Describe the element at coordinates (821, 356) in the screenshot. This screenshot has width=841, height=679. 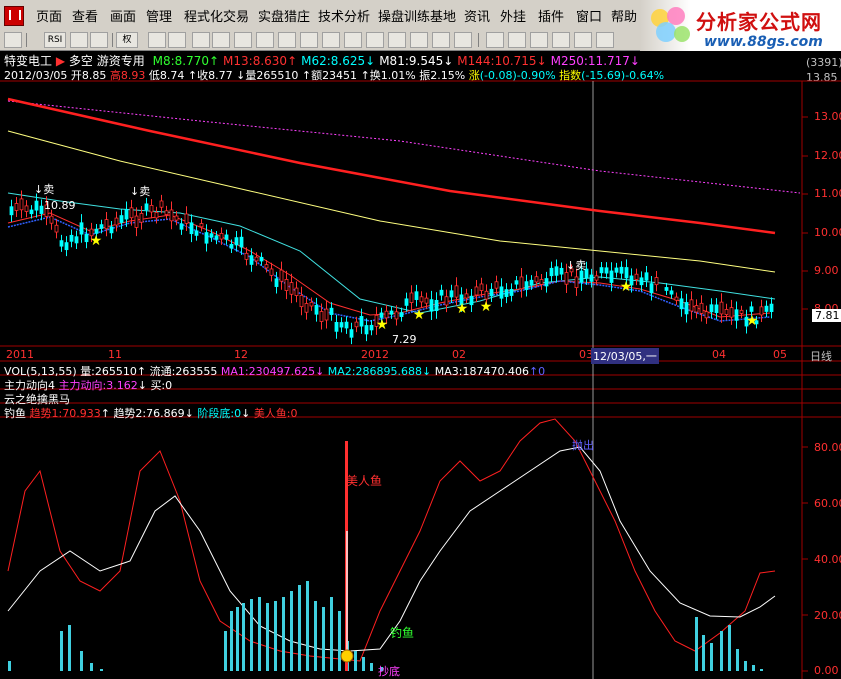
I see `period-label: 日线` at that location.